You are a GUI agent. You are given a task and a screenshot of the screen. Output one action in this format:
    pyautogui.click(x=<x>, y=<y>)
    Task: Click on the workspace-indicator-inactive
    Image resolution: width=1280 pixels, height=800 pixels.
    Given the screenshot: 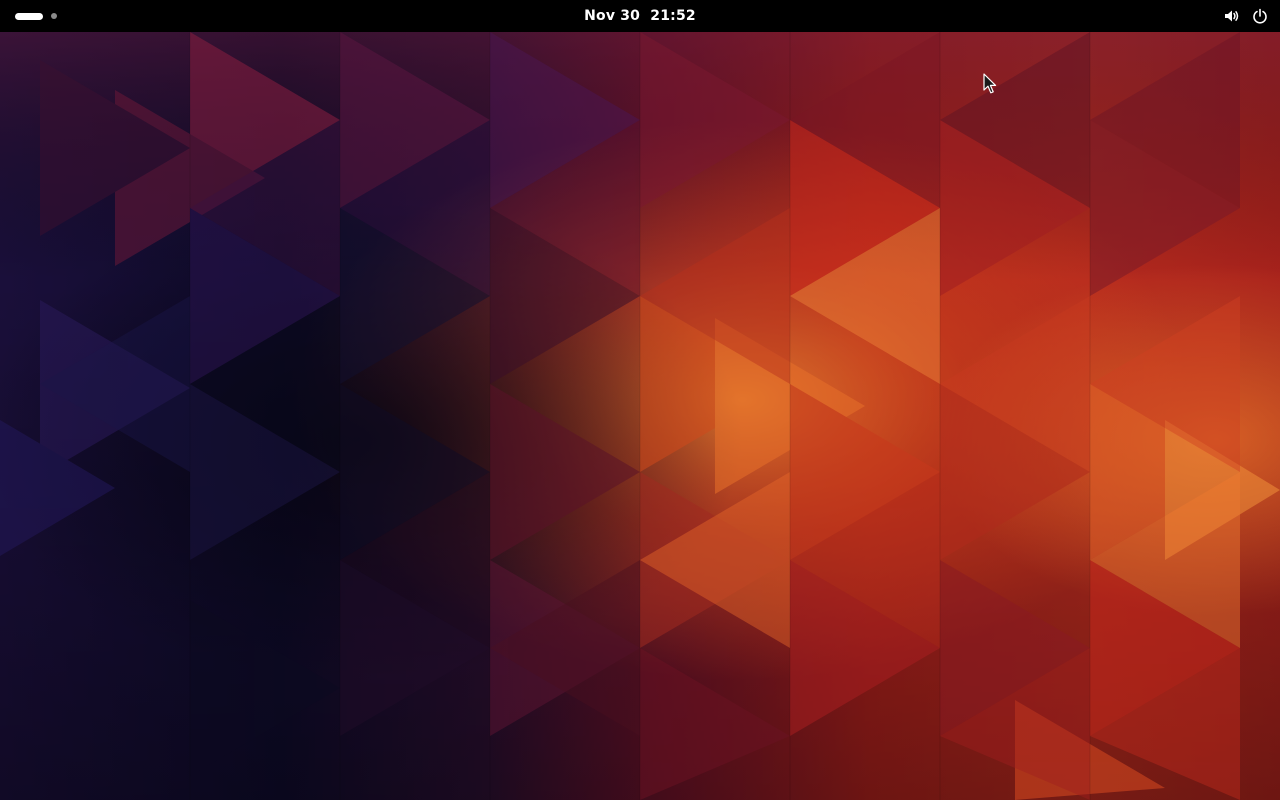 What is the action you would take?
    pyautogui.click(x=54, y=16)
    